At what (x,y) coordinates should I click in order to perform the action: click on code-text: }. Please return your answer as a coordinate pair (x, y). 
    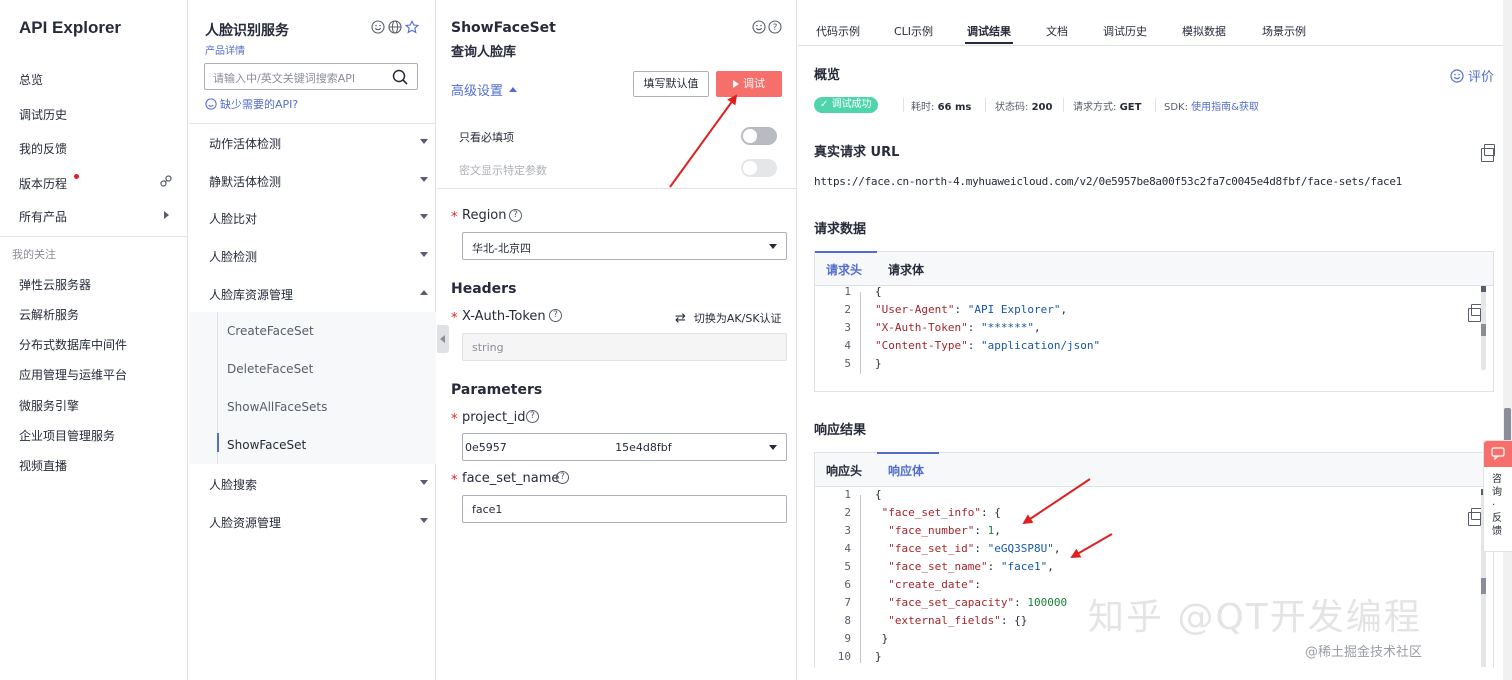
    Looking at the image, I should click on (878, 363).